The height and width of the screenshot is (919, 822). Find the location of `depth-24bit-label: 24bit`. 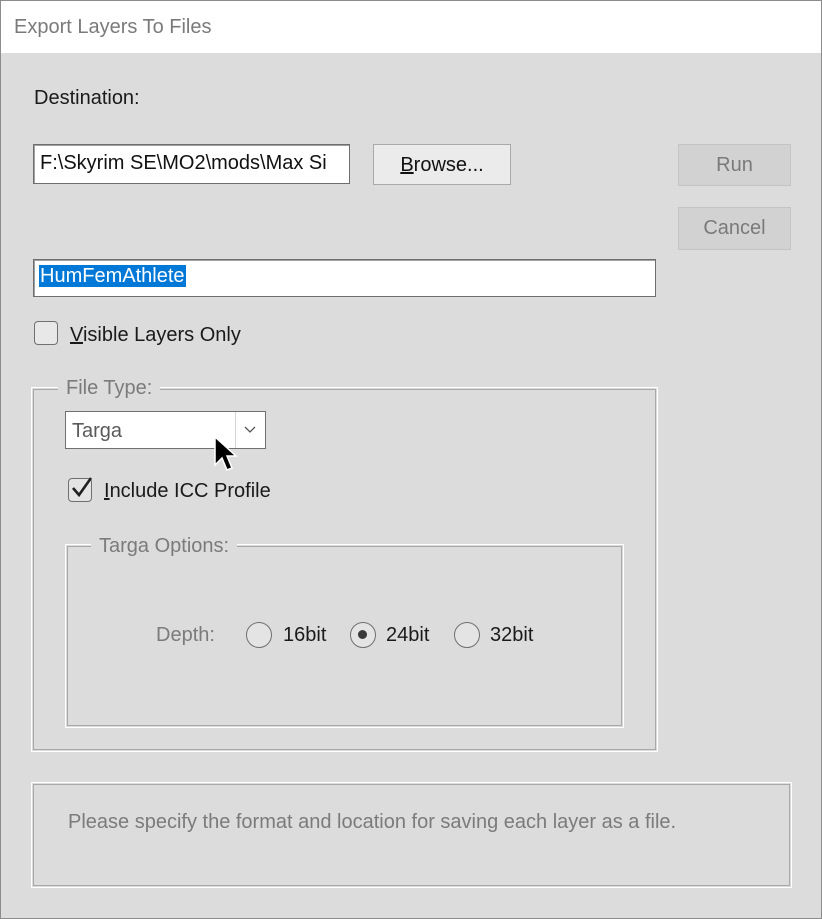

depth-24bit-label: 24bit is located at coordinates (407, 635).